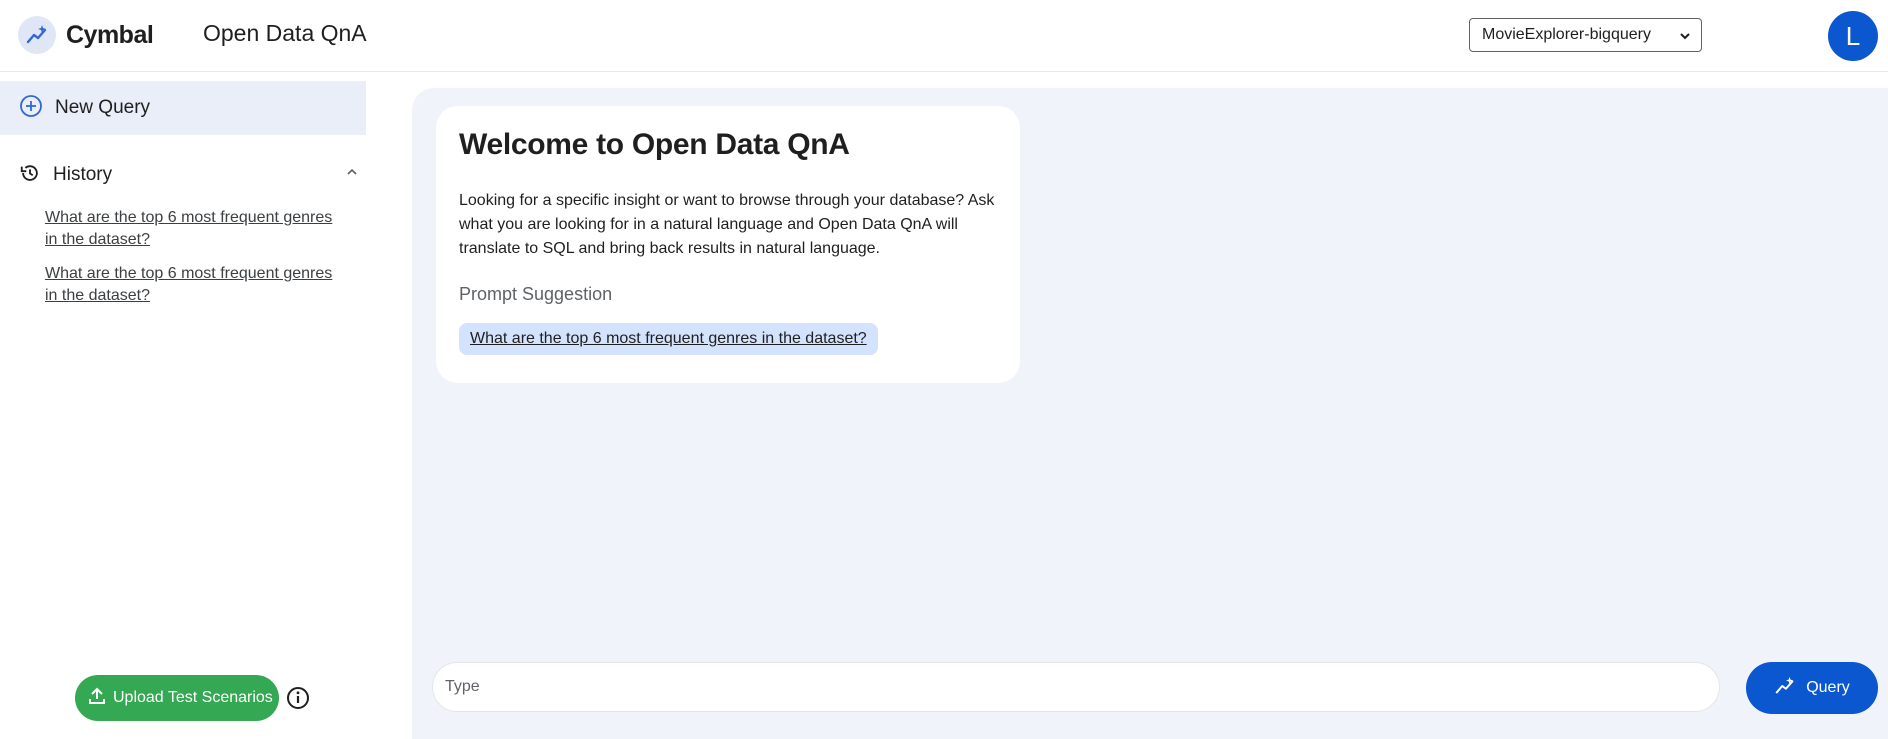 The width and height of the screenshot is (1888, 739). I want to click on history-icon, so click(30, 175).